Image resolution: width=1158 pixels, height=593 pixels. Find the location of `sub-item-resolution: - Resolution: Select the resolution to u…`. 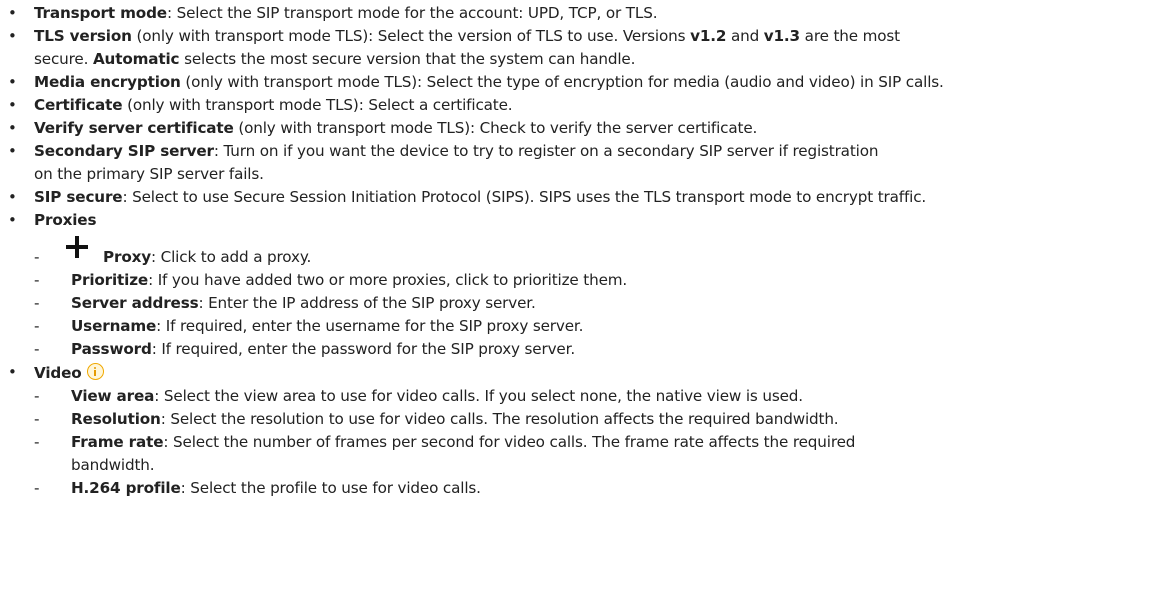

sub-item-resolution: - Resolution: Select the resolution to u… is located at coordinates (582, 419).